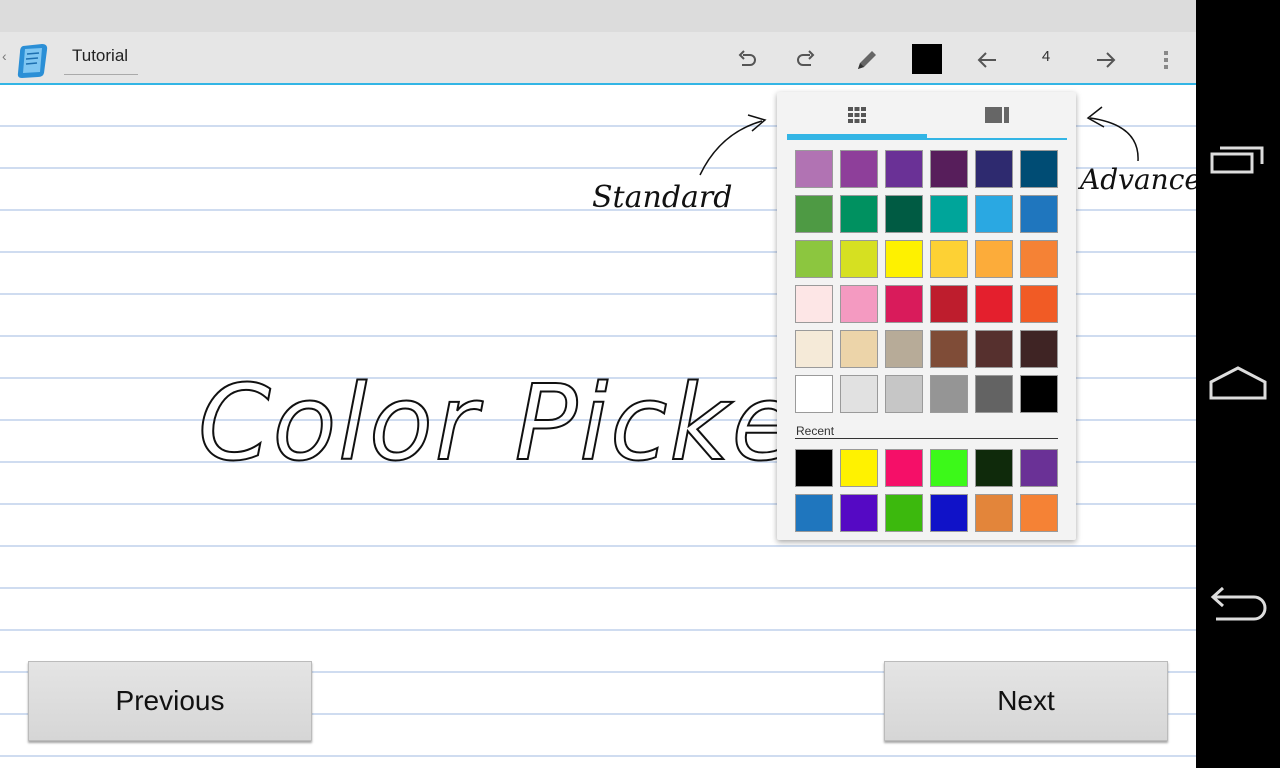  I want to click on notebook-title: Tutorial, so click(100, 55).